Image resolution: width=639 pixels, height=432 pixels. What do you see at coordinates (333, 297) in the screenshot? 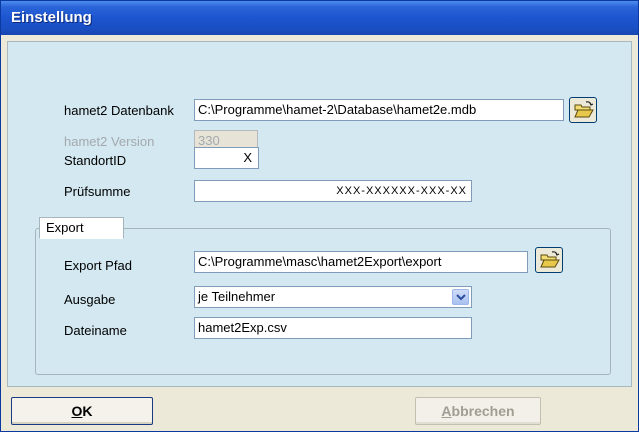
I see `ausgabe-select: je Teilnehmer` at bounding box center [333, 297].